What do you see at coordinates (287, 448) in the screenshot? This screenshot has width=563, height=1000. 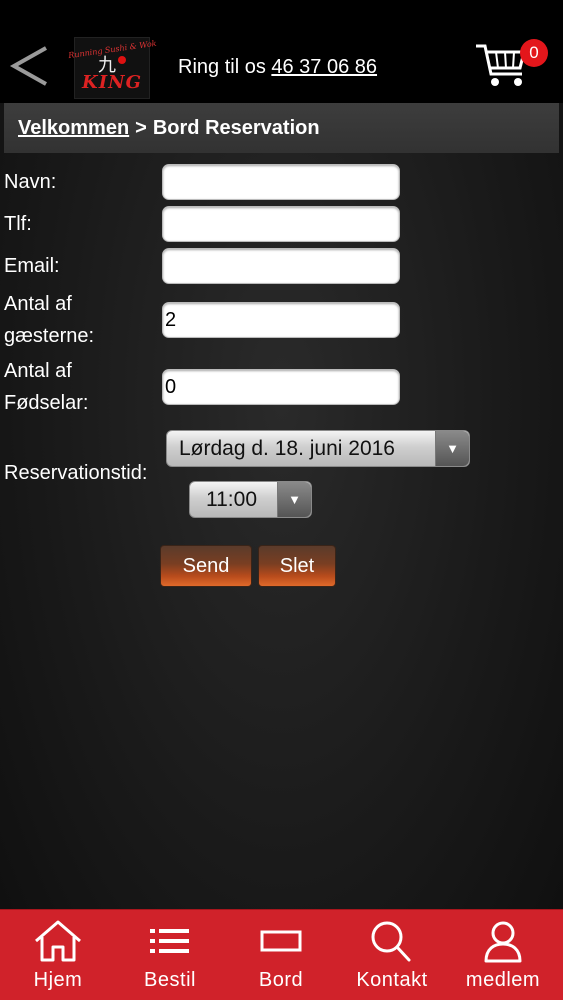 I see `date-select-value: Lørdag d. 18. juni 2016` at bounding box center [287, 448].